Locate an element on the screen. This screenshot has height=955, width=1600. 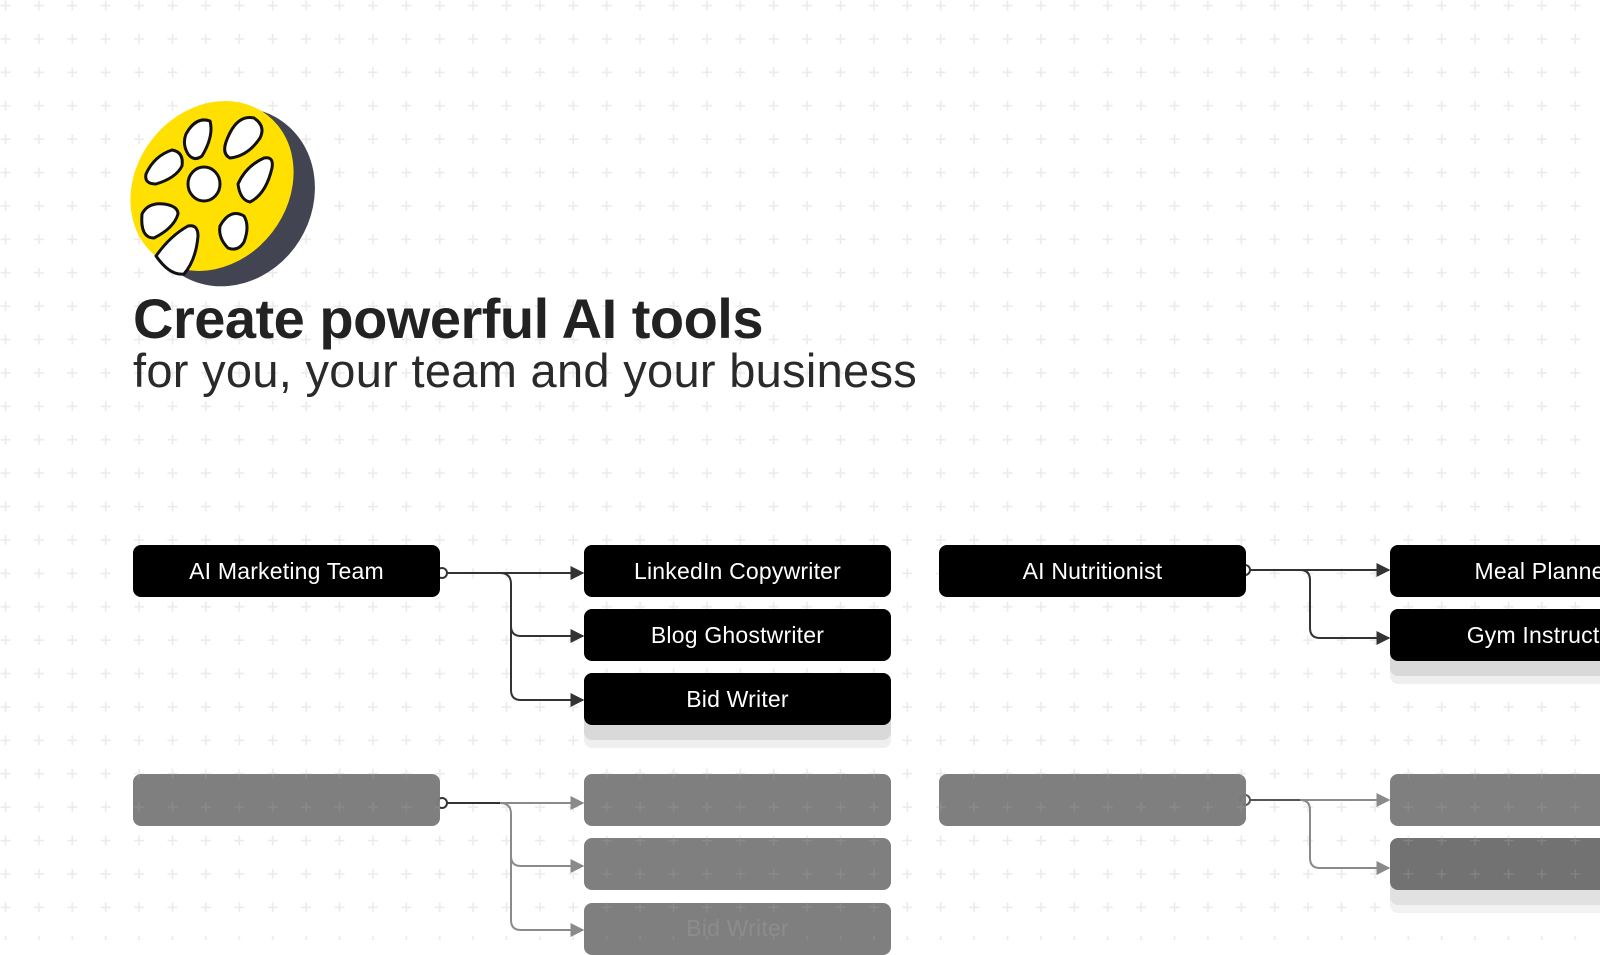
yellow-wheel-logo-icon is located at coordinates (222, 194).